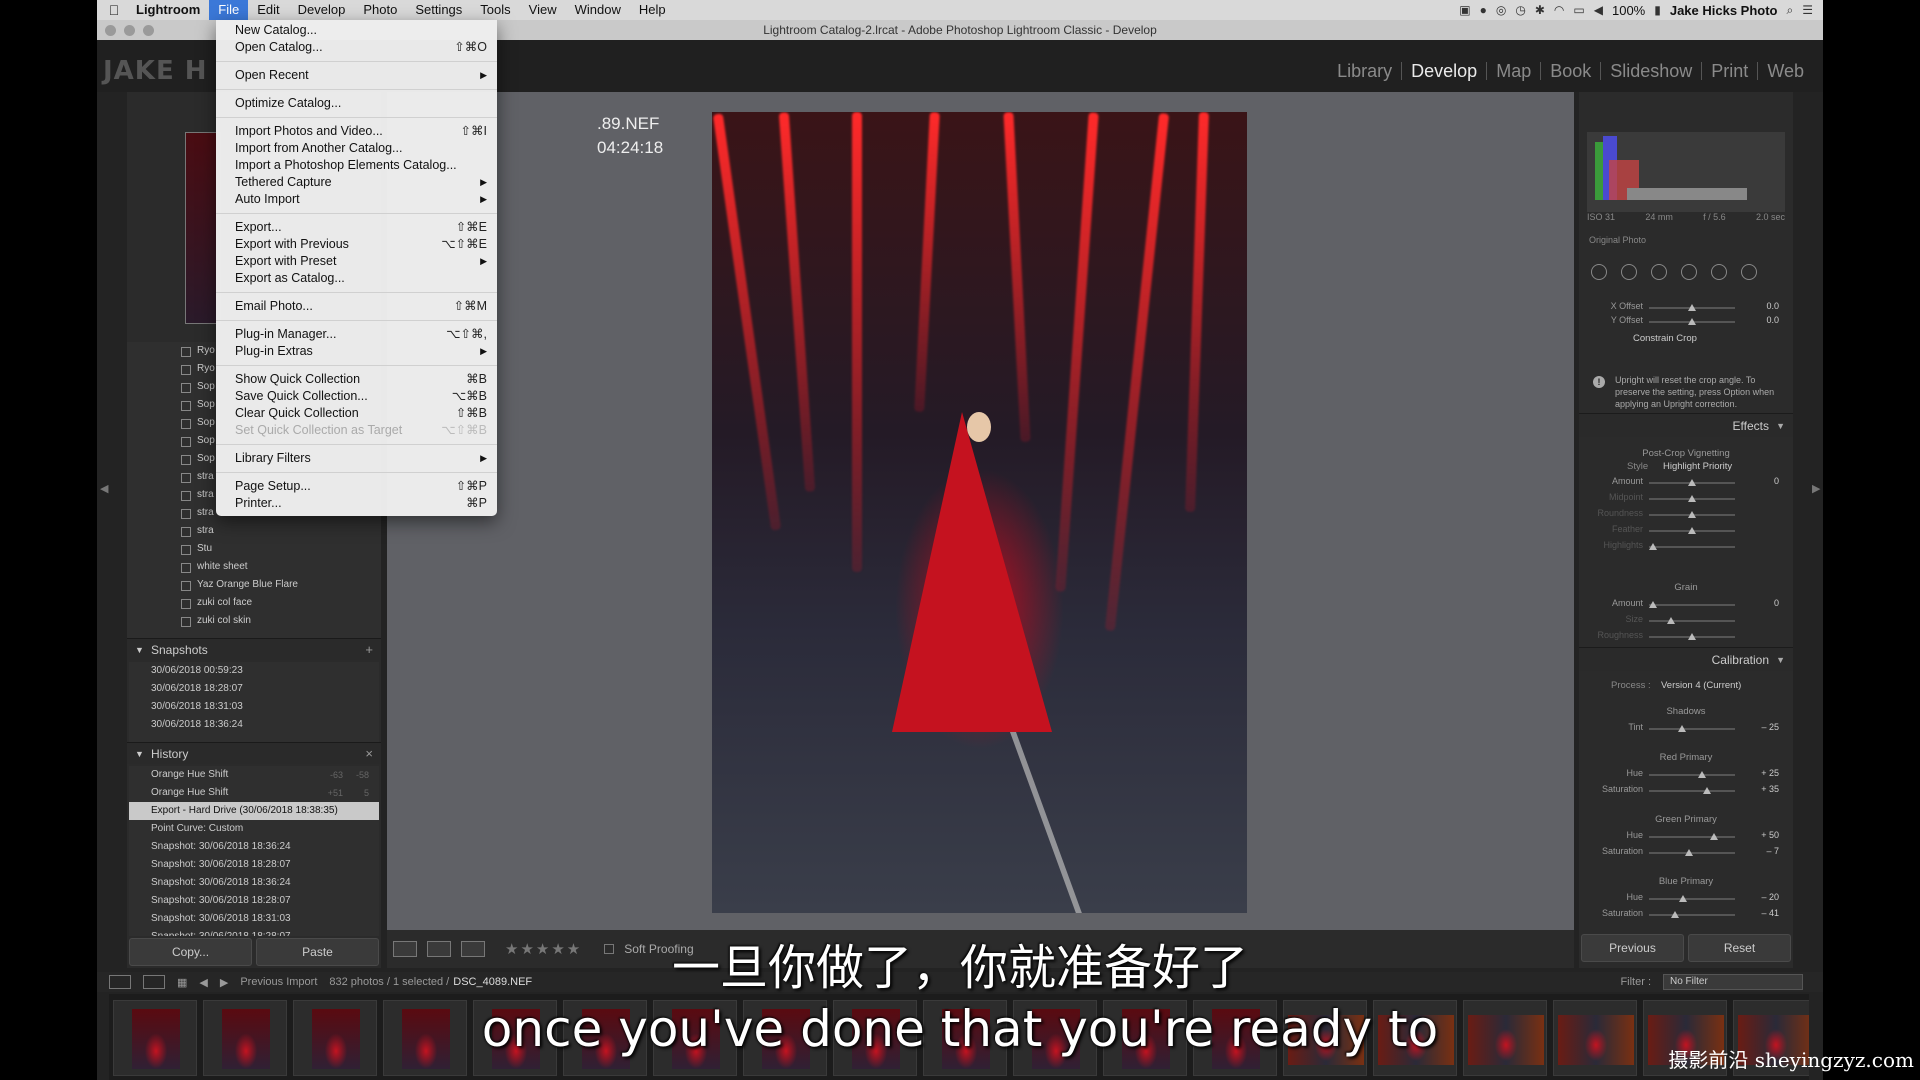  What do you see at coordinates (356, 458) in the screenshot?
I see `menu-item: Library Filters ▶` at bounding box center [356, 458].